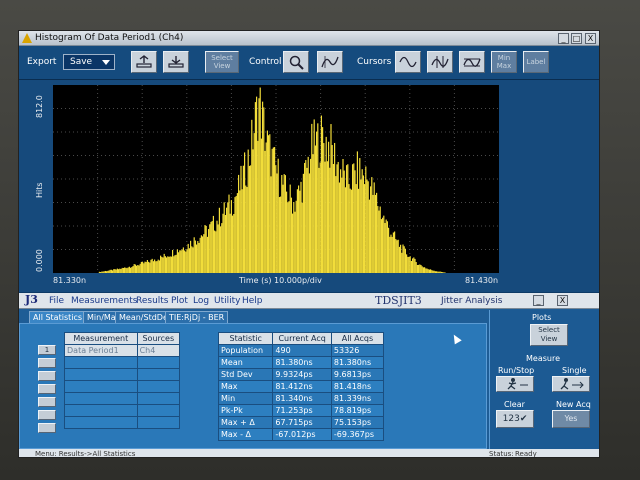  Describe the element at coordinates (538, 300) in the screenshot. I see `app-minimize-button: _` at that location.